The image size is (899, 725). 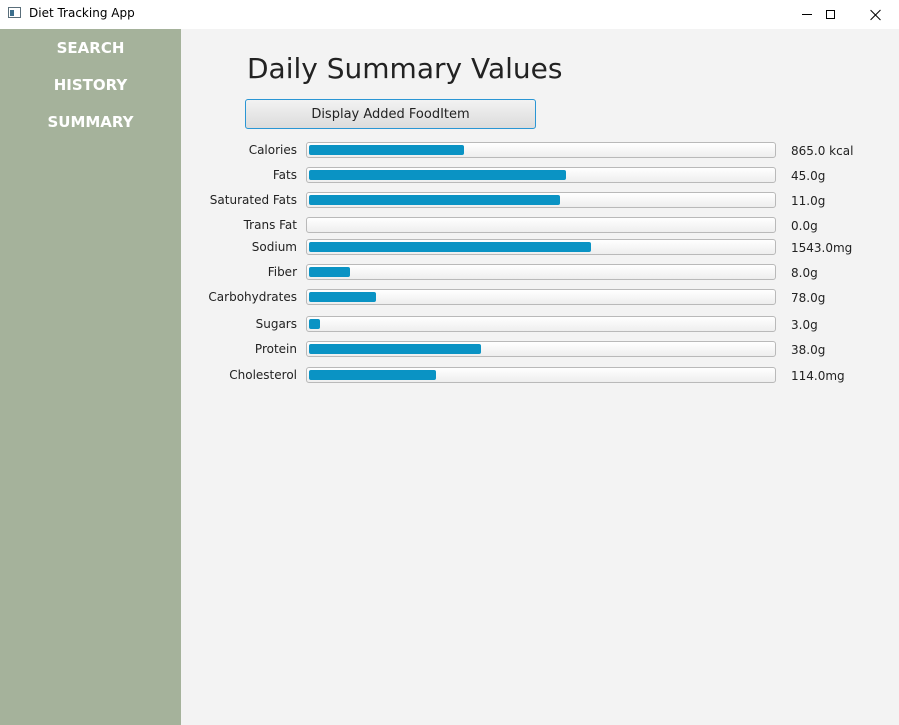 What do you see at coordinates (818, 376) in the screenshot?
I see `nutrient-value: 114.0mg` at bounding box center [818, 376].